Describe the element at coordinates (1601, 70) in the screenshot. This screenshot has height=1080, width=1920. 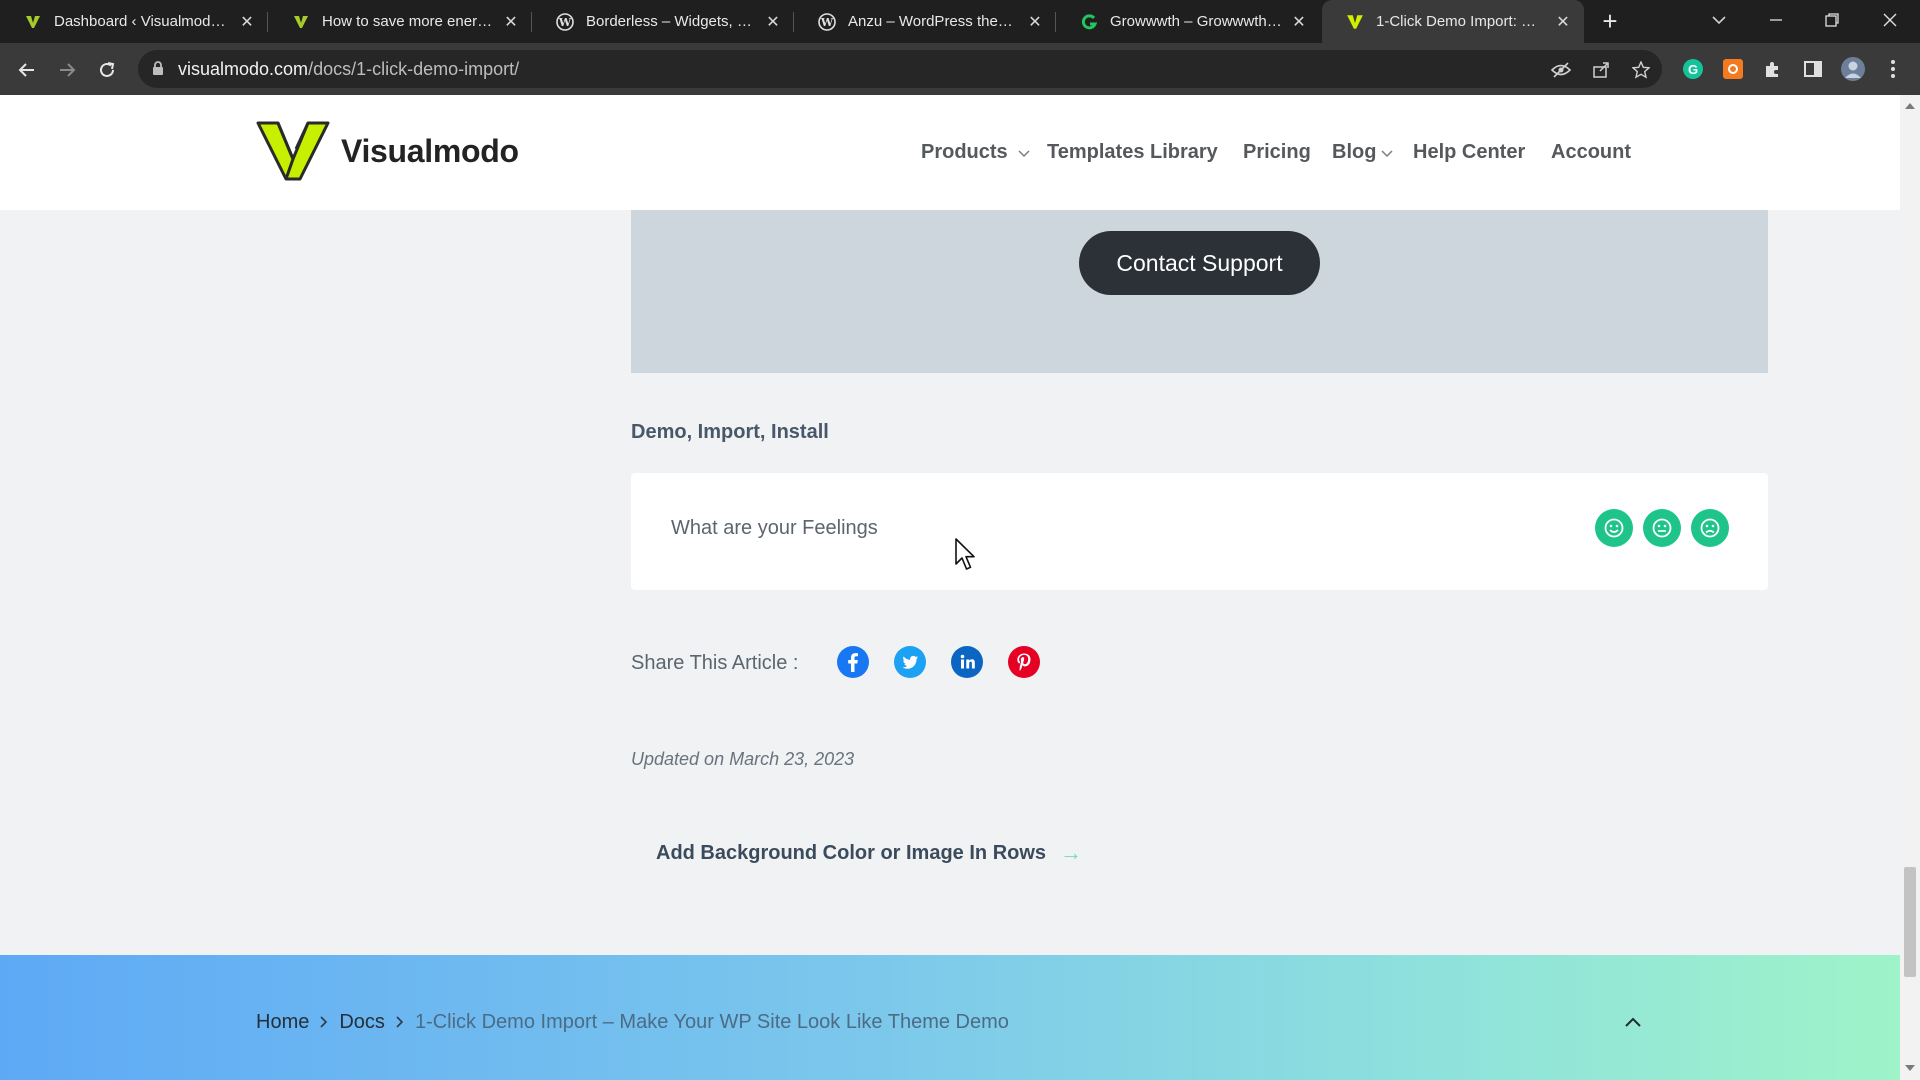
I see `share-icon` at that location.